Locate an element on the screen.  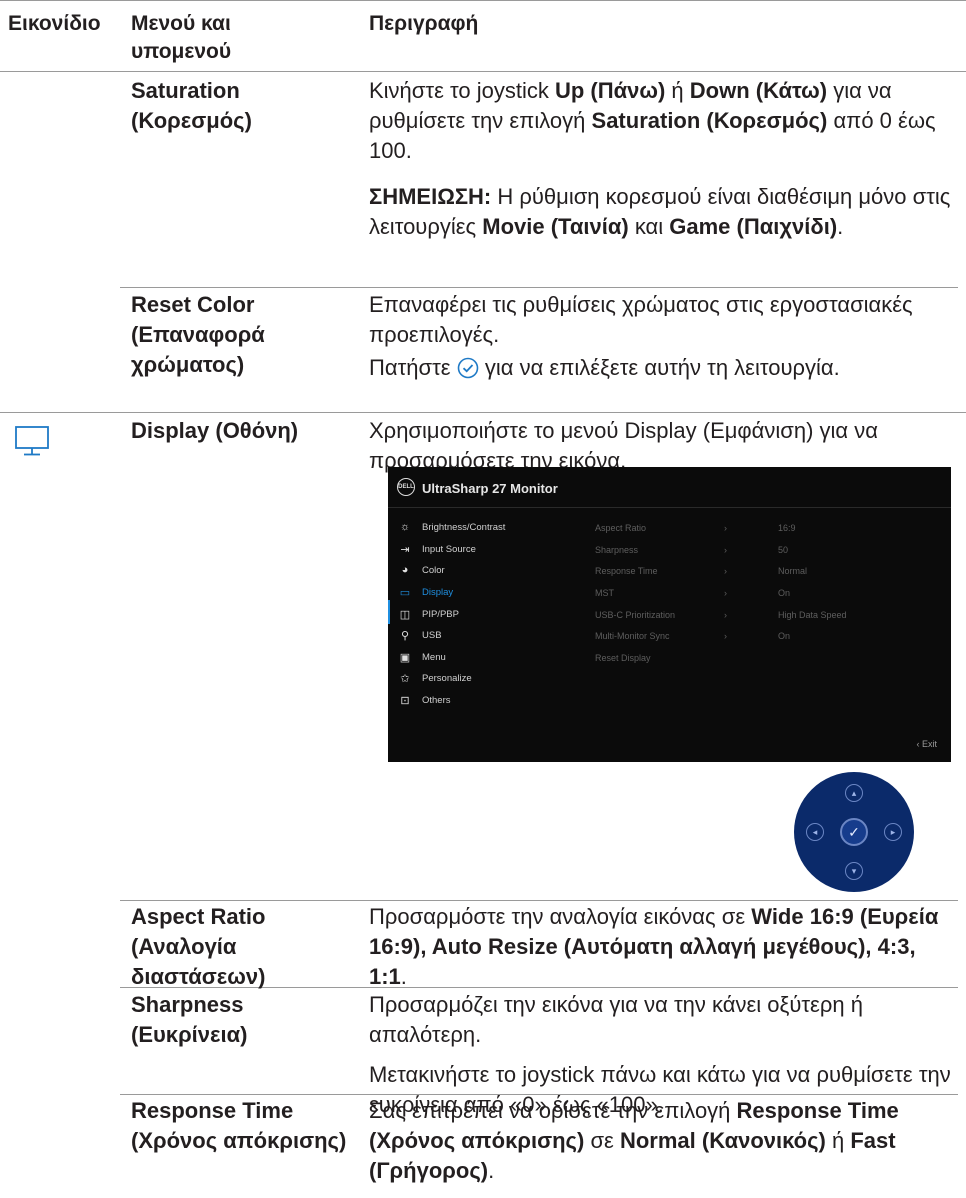
header-icon: Εικονίδιο is located at coordinates (54, 23).